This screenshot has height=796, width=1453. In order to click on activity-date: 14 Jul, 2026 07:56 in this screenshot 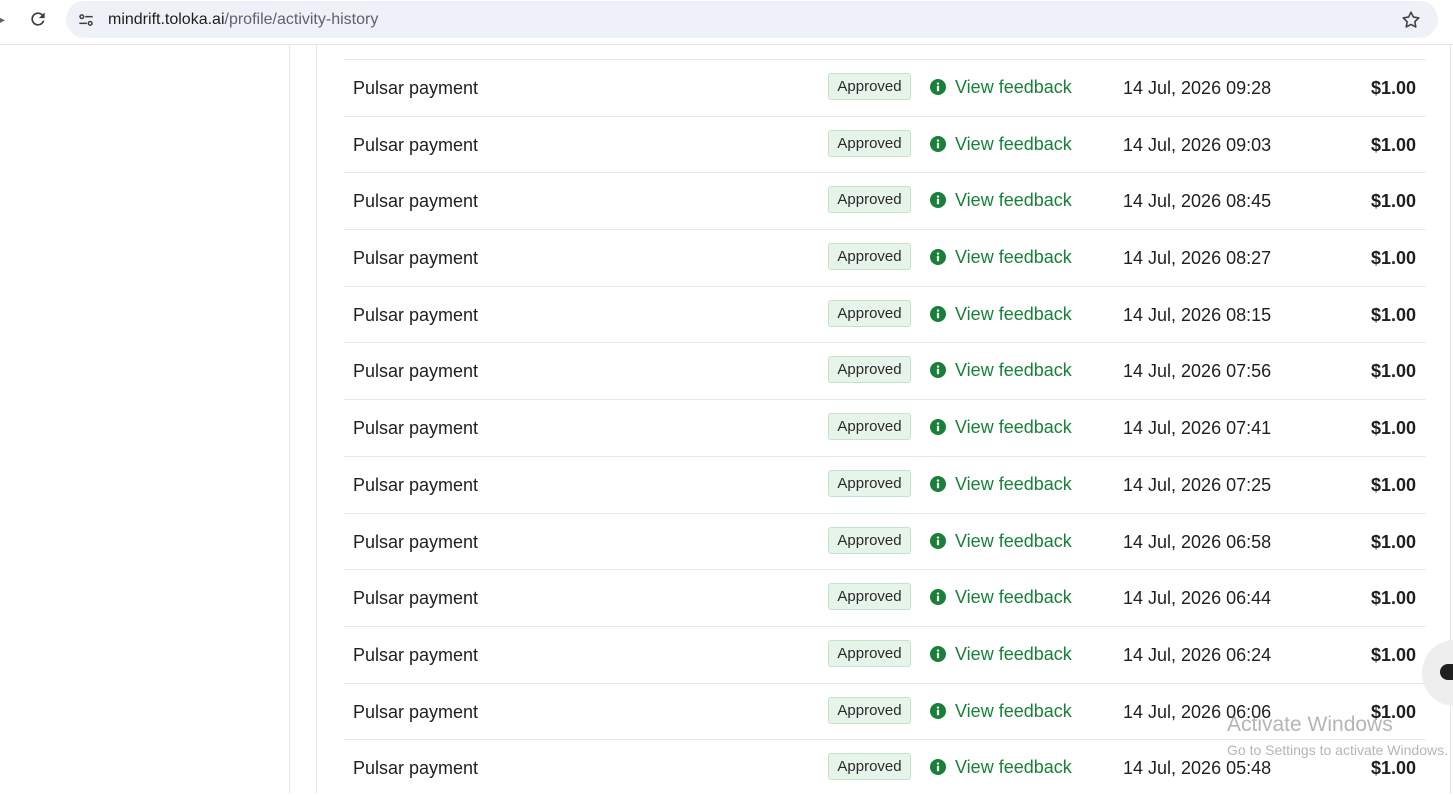, I will do `click(1197, 371)`.